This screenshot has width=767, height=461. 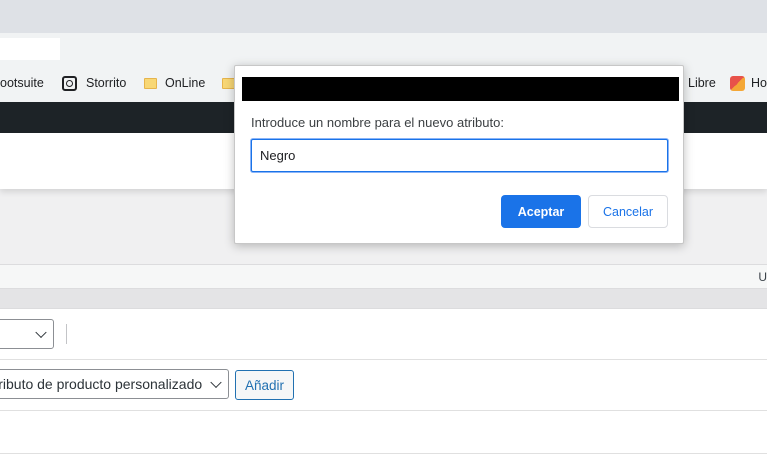 I want to click on add-attribute-button: Añadir, so click(x=264, y=385).